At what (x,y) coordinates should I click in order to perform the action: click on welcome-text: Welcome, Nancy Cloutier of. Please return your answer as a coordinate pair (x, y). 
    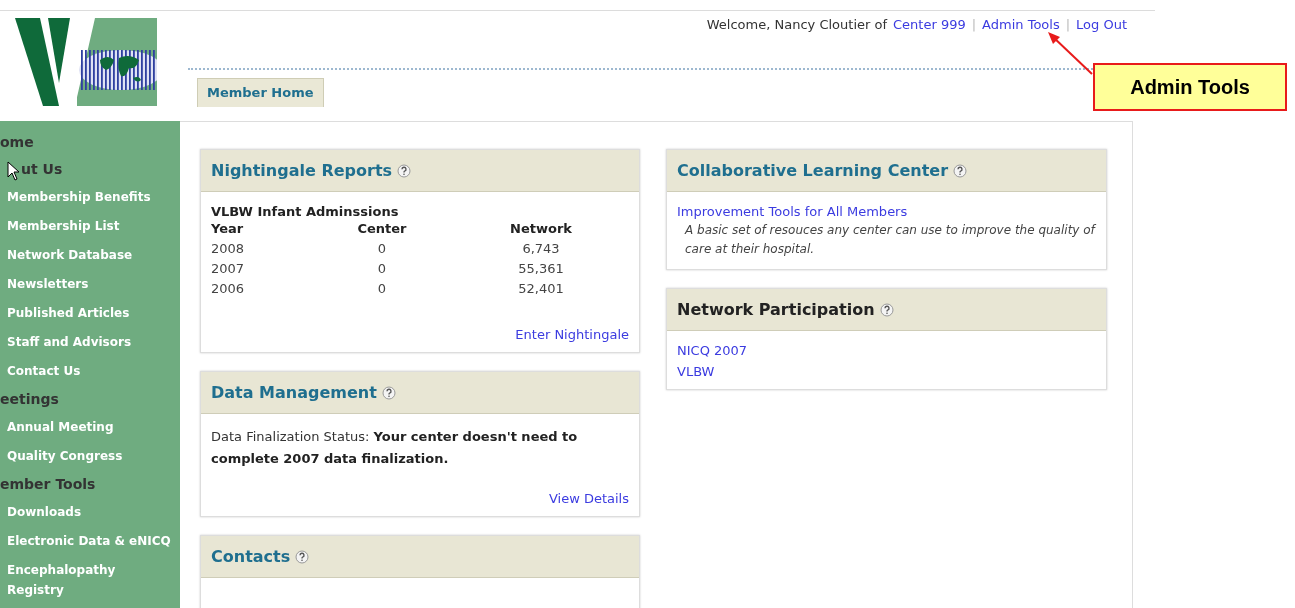
    Looking at the image, I should click on (796, 24).